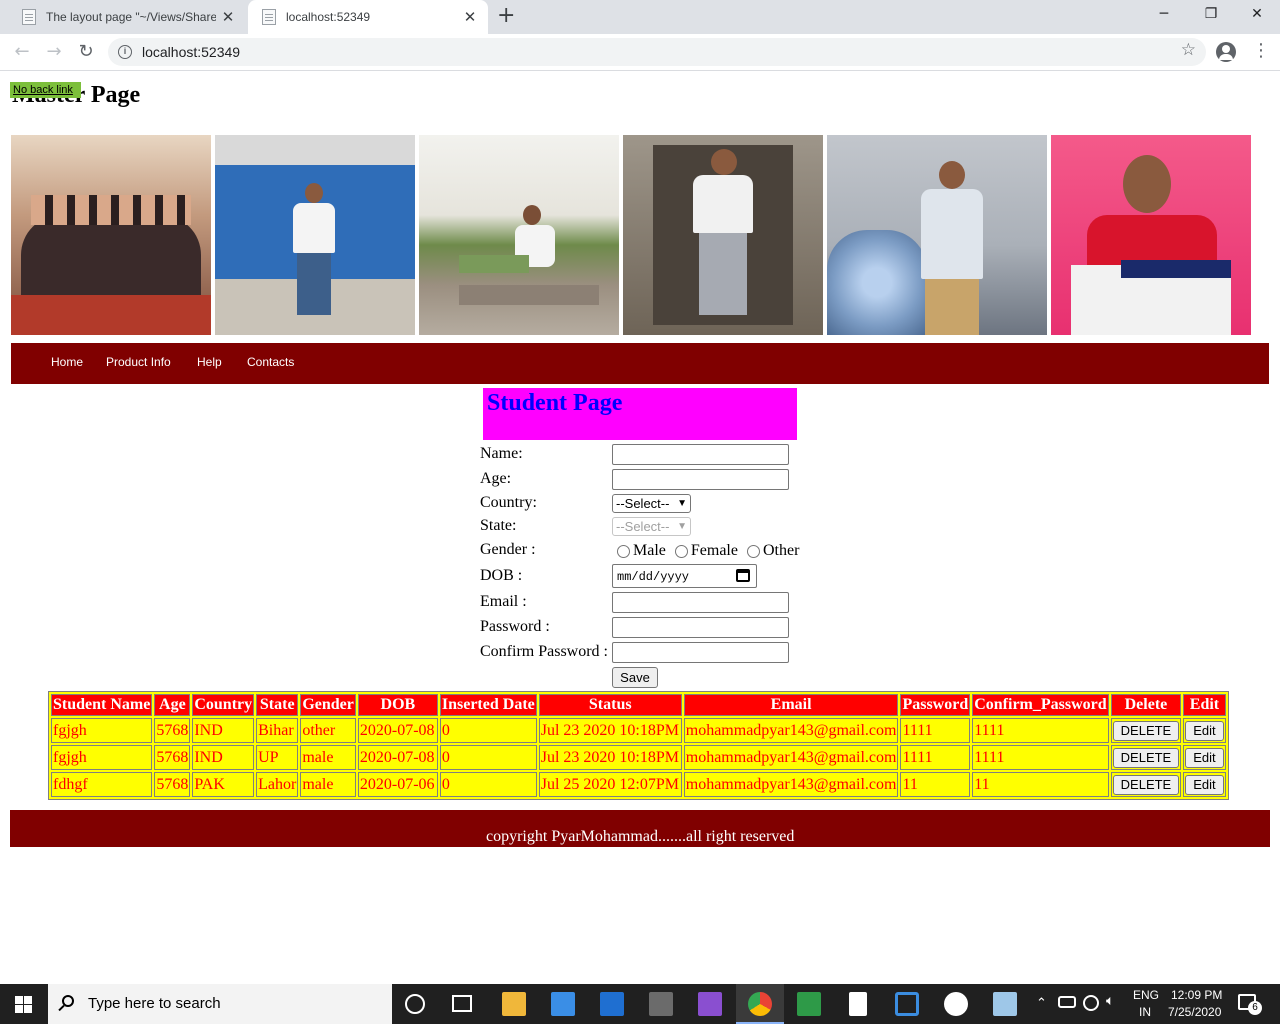  I want to click on nav-help: Help, so click(209, 362).